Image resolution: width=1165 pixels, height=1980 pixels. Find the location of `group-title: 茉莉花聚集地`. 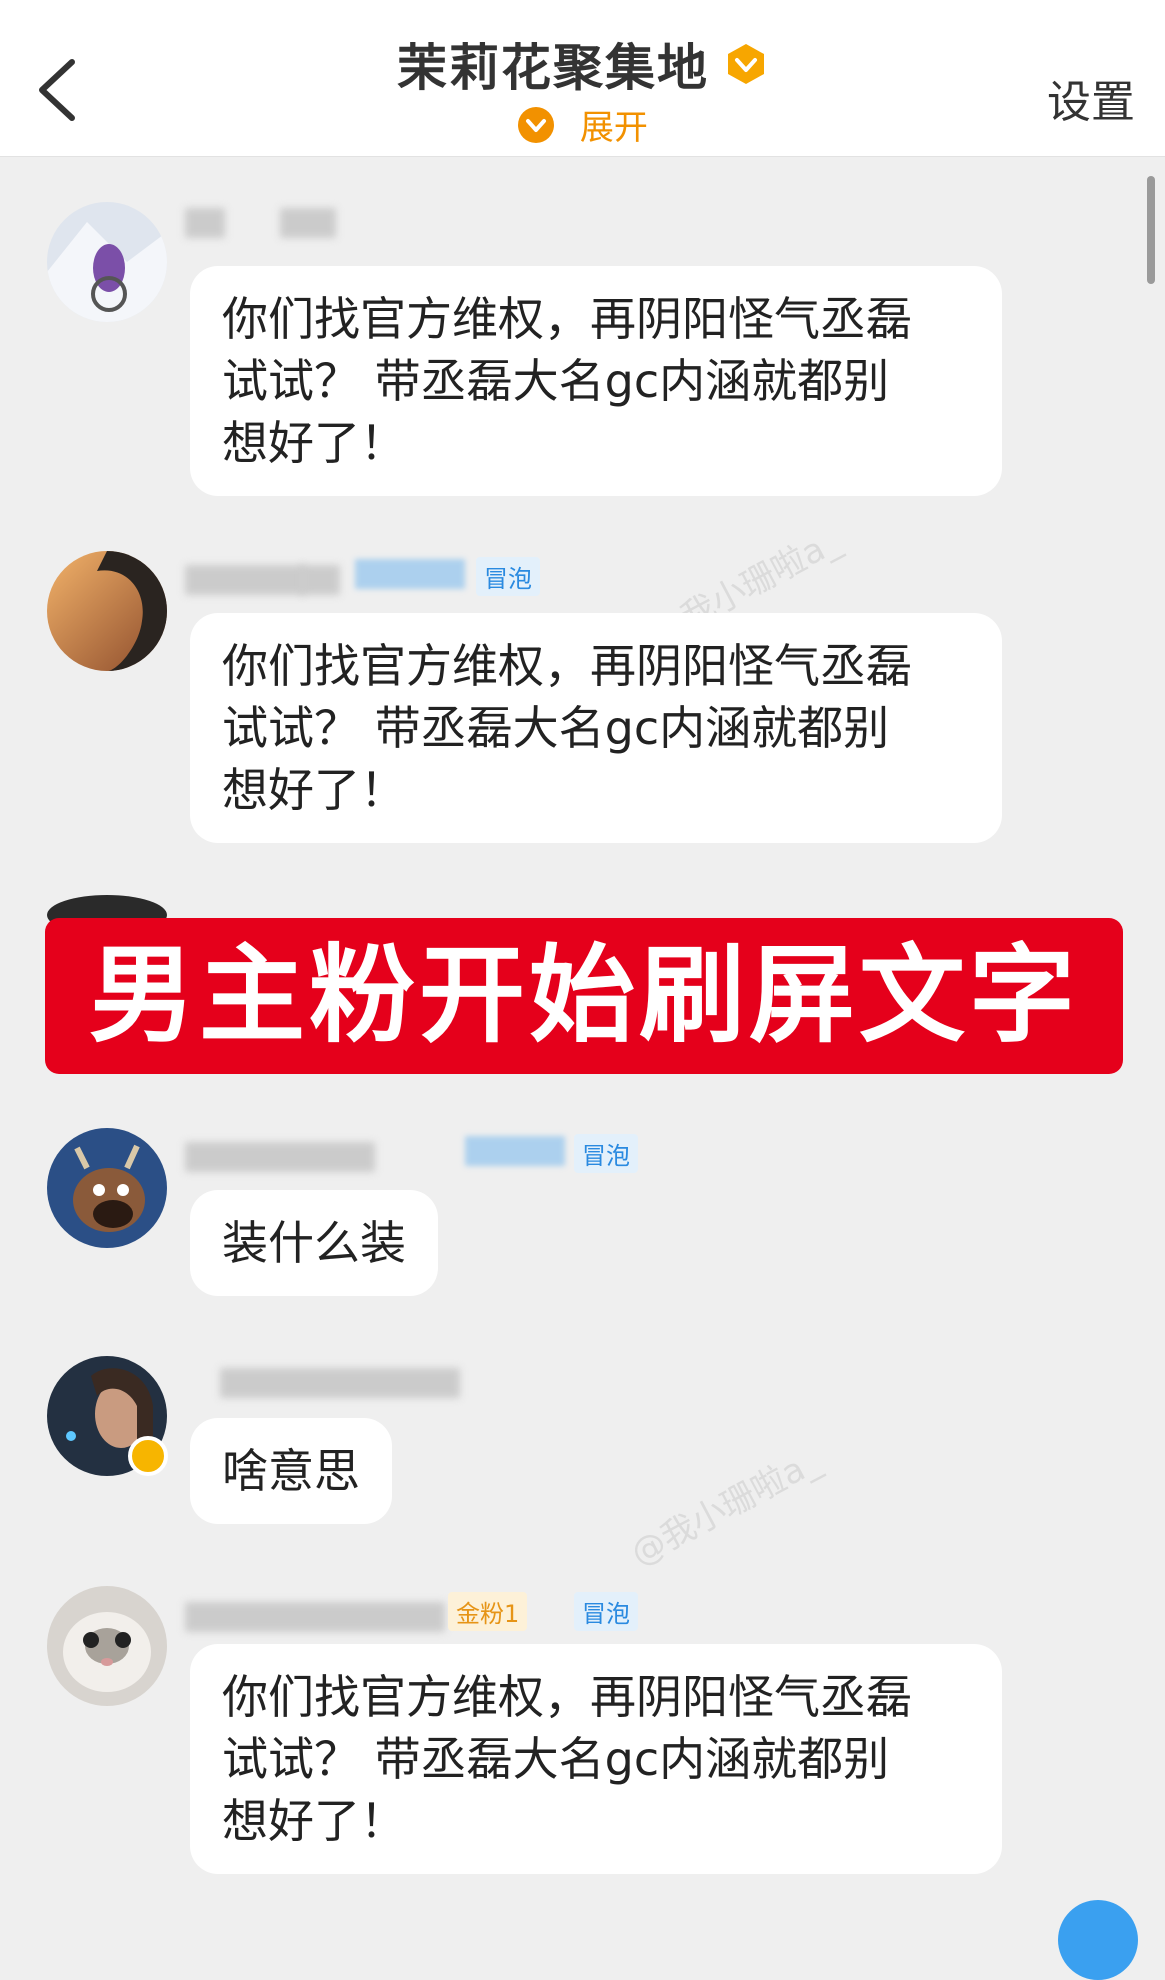

group-title: 茉莉花聚集地 is located at coordinates (552, 68).